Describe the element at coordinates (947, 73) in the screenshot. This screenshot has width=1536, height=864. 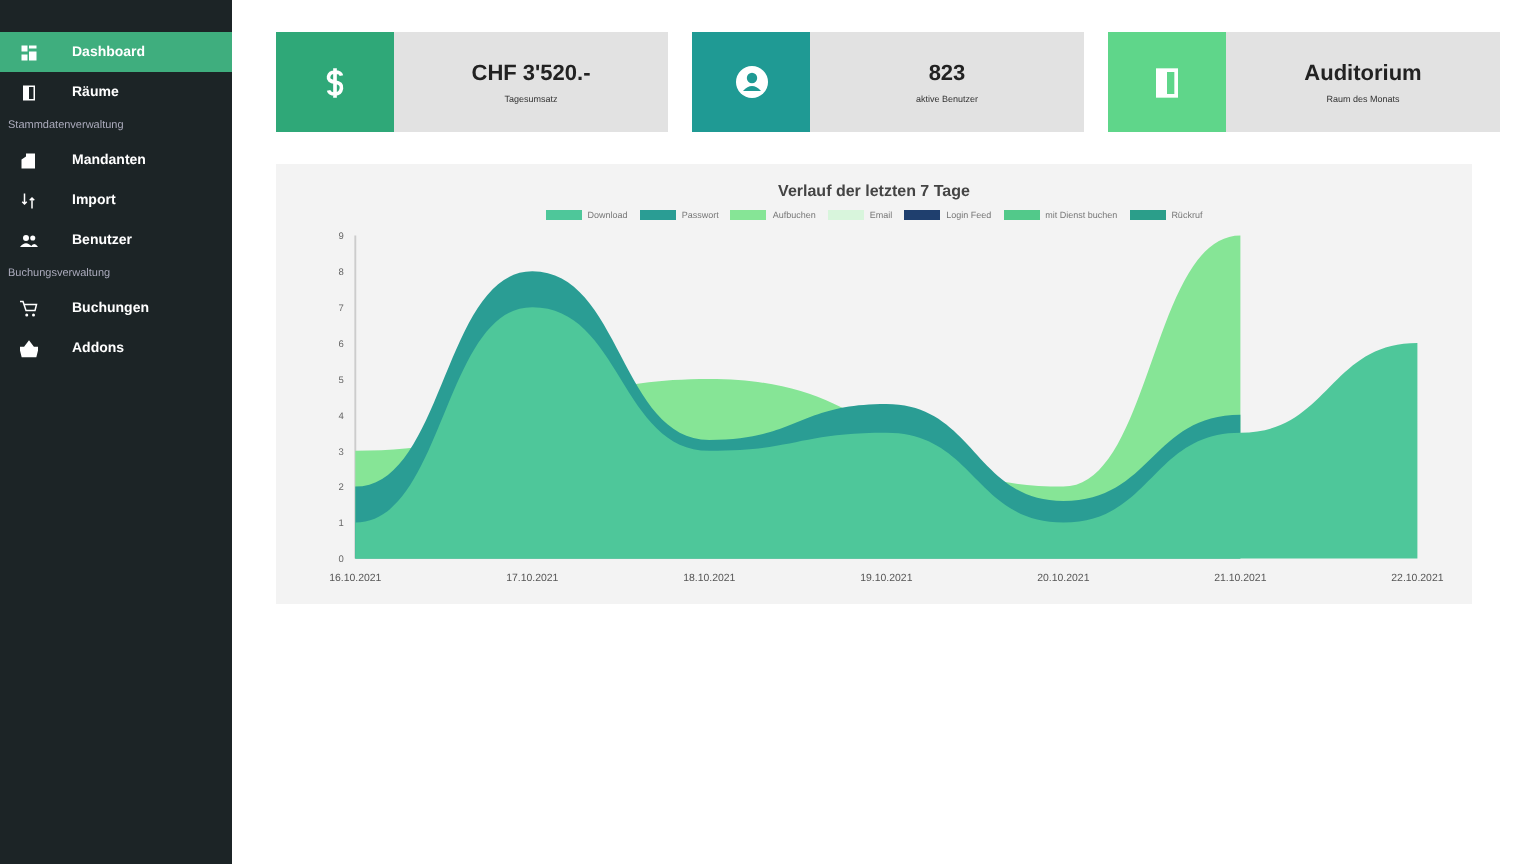
I see `stat-value: 823` at that location.